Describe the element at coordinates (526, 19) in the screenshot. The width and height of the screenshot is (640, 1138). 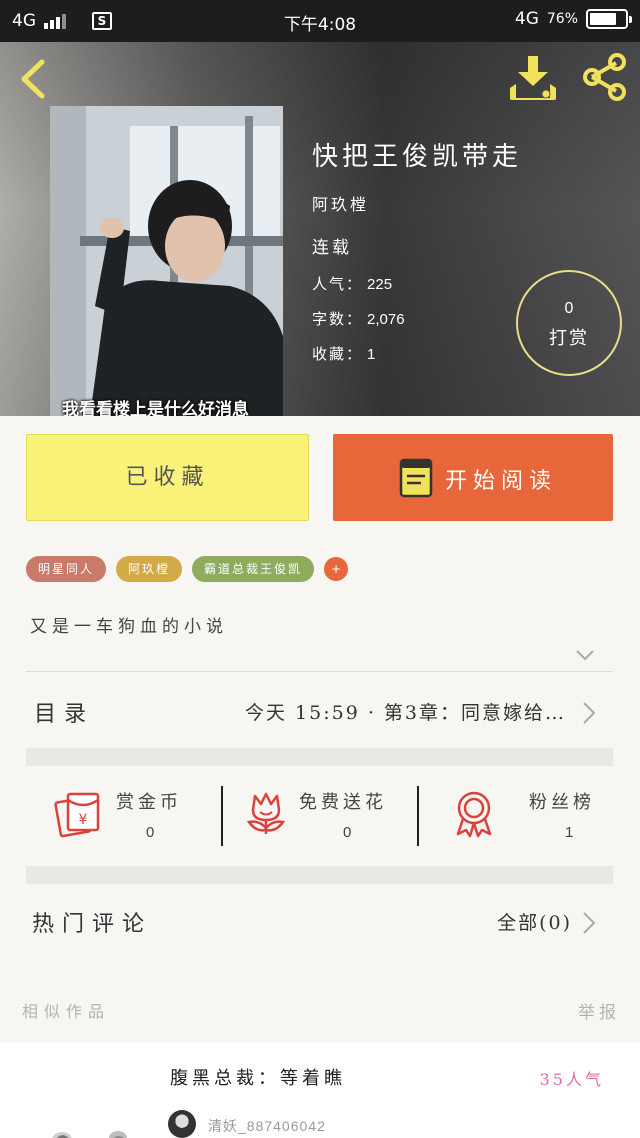
I see `network-indicator-right: 4G` at that location.